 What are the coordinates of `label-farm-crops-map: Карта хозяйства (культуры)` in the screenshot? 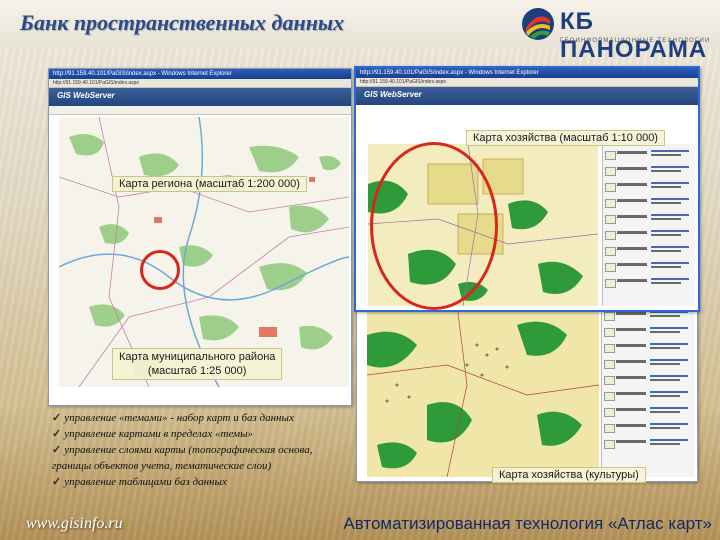 It's located at (569, 475).